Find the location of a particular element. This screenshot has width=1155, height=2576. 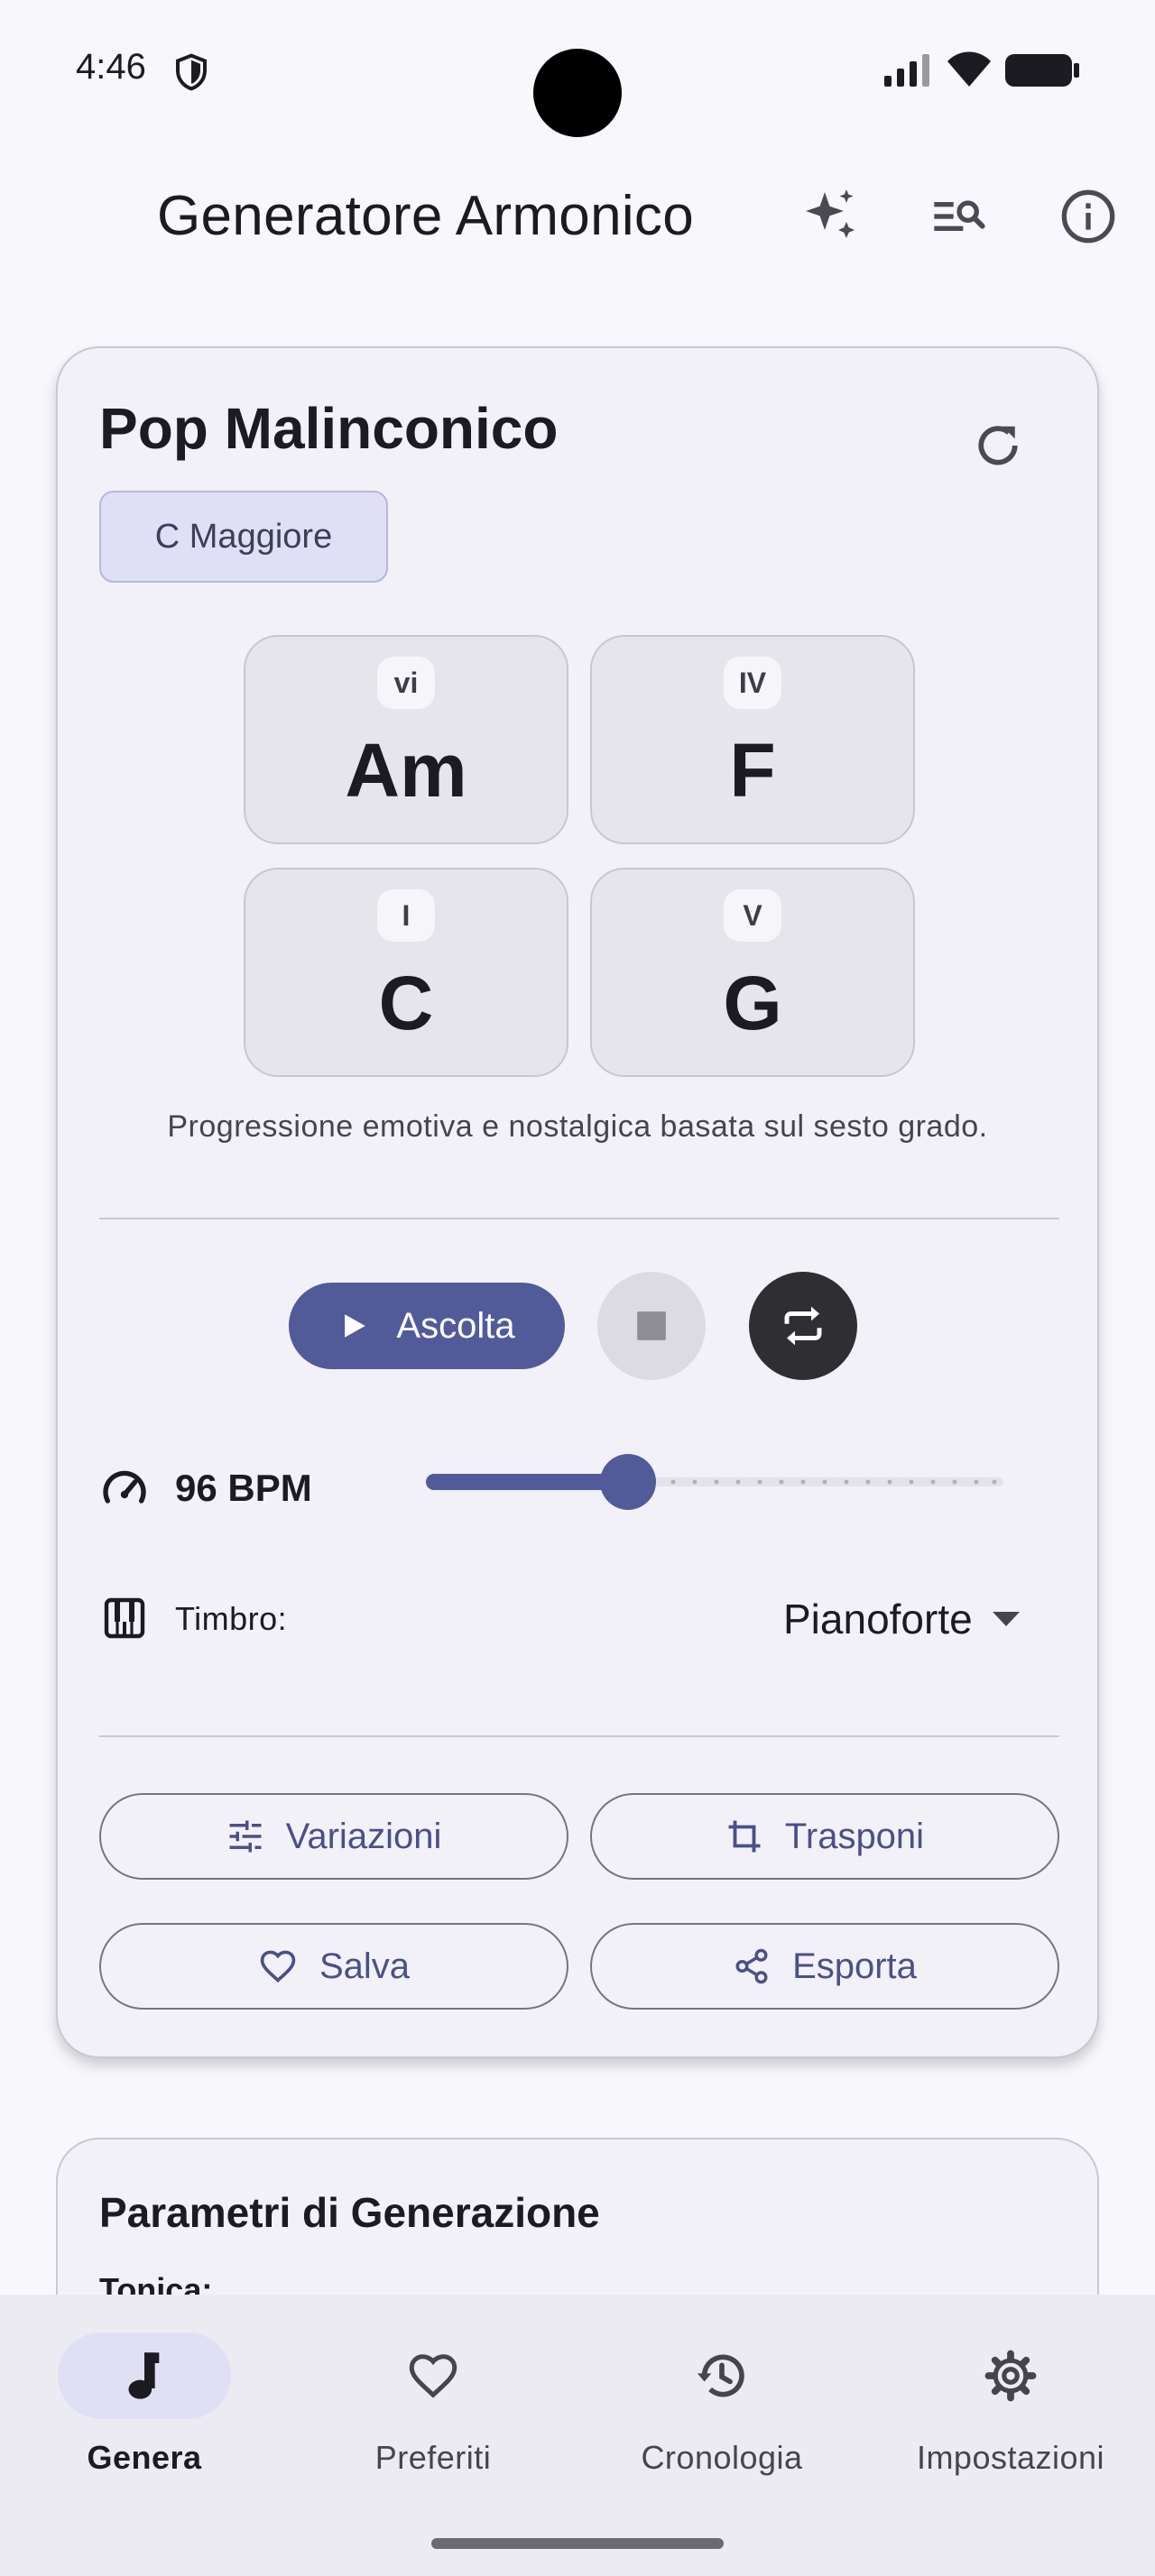

shield-icon is located at coordinates (191, 72).